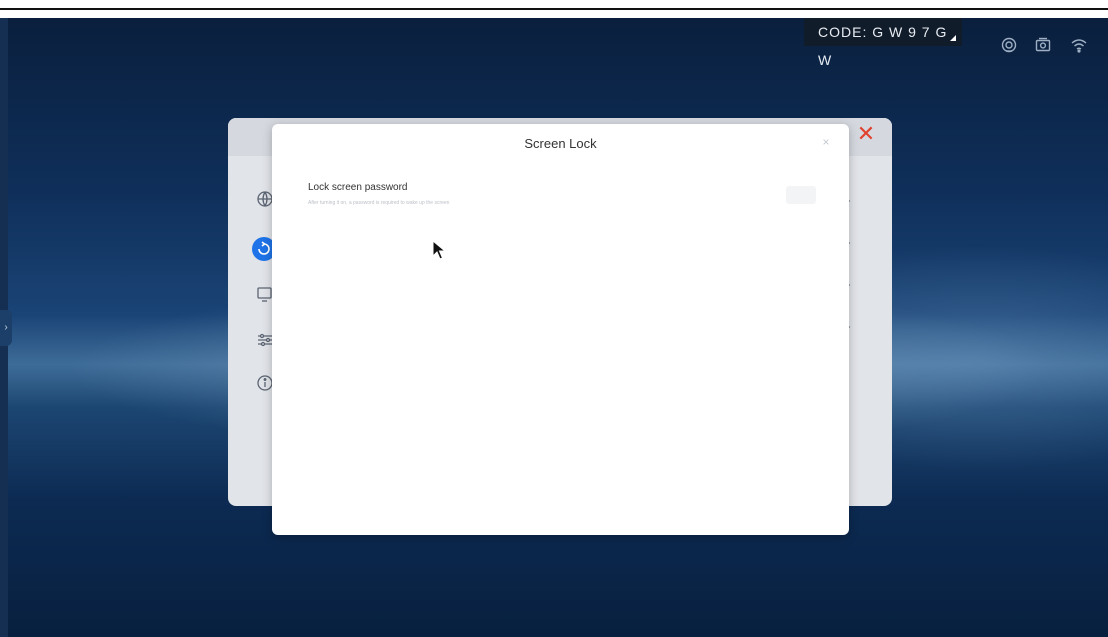  Describe the element at coordinates (6, 328) in the screenshot. I see `side-drawer-handle: ›` at that location.